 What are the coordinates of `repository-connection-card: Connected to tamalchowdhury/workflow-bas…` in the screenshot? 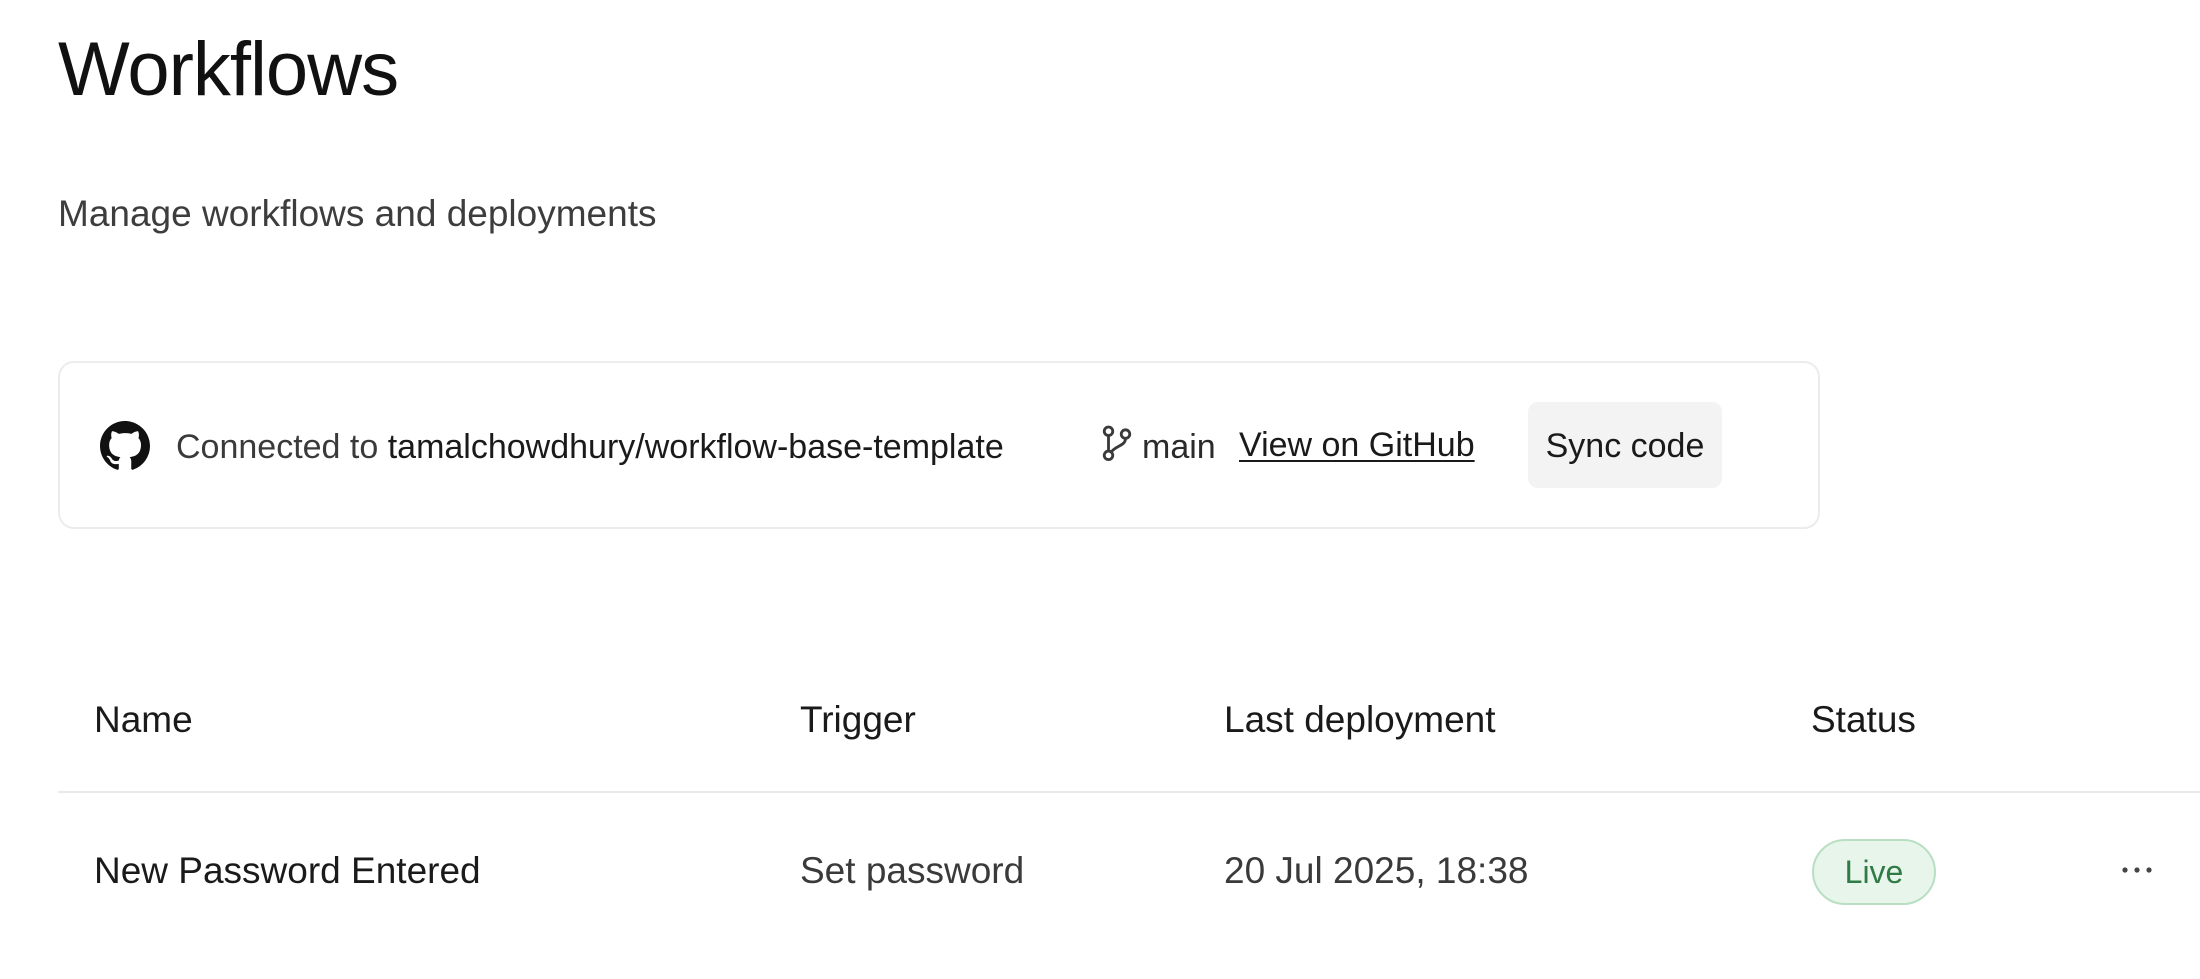 It's located at (939, 445).